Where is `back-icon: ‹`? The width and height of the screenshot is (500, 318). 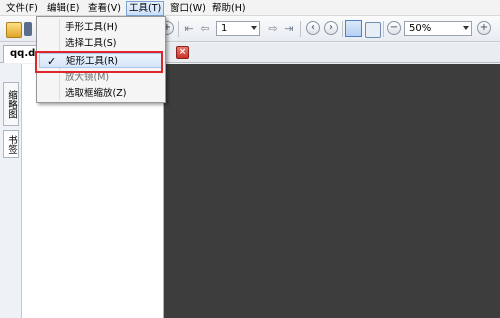
back-icon: ‹ is located at coordinates (313, 28).